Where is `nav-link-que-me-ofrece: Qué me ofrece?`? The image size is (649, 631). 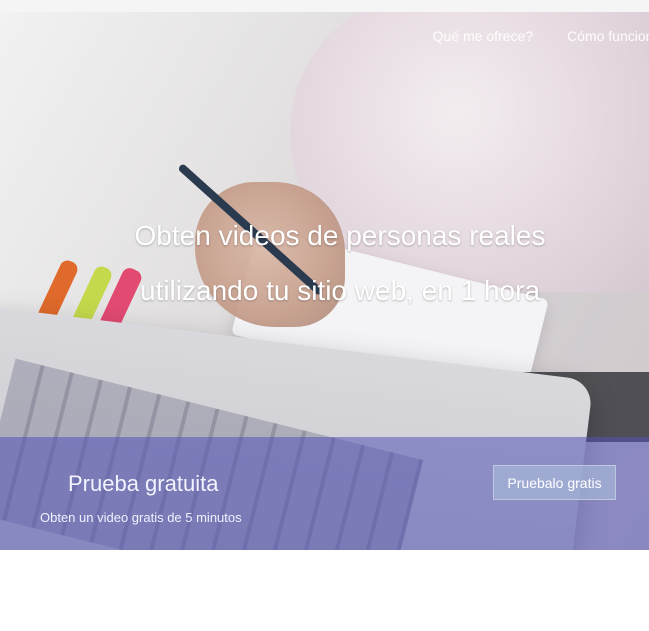 nav-link-que-me-ofrece: Qué me ofrece? is located at coordinates (483, 36).